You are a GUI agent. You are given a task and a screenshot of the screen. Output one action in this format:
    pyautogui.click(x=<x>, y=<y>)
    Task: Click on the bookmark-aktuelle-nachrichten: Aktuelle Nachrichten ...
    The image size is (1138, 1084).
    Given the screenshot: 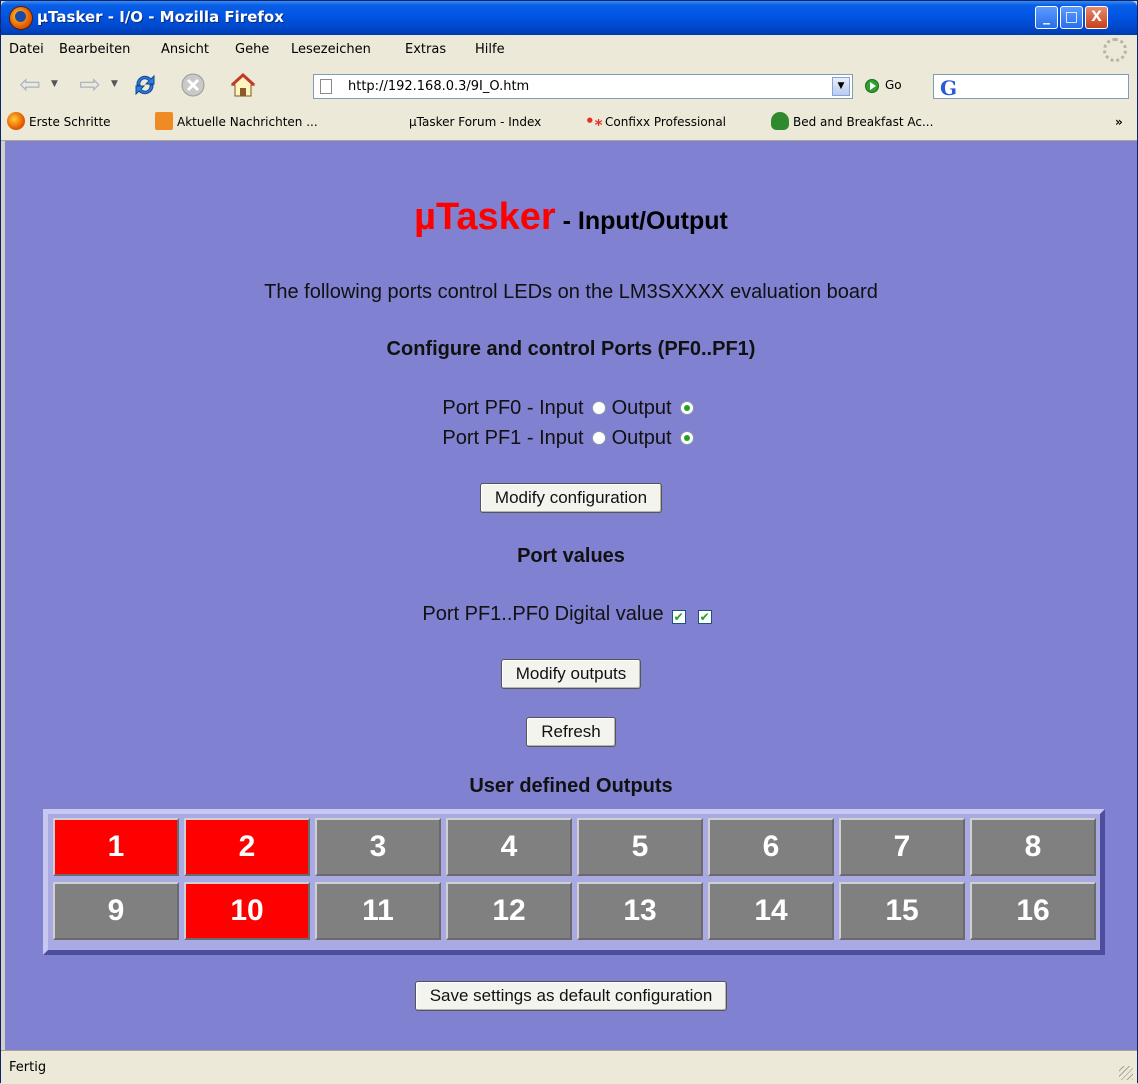 What is the action you would take?
    pyautogui.click(x=247, y=122)
    